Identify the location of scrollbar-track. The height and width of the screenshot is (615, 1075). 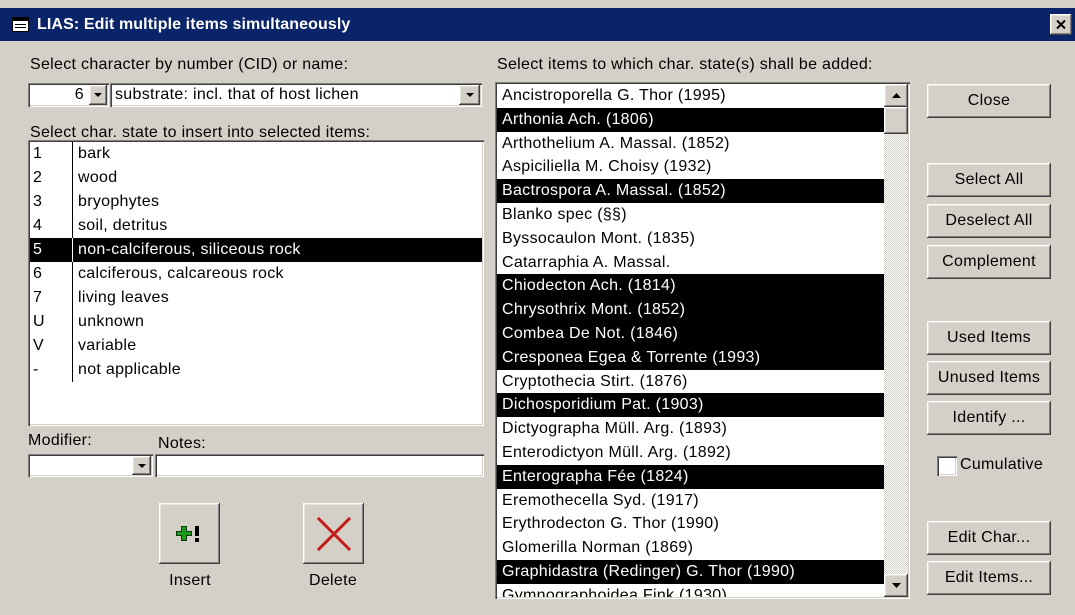
(896, 340).